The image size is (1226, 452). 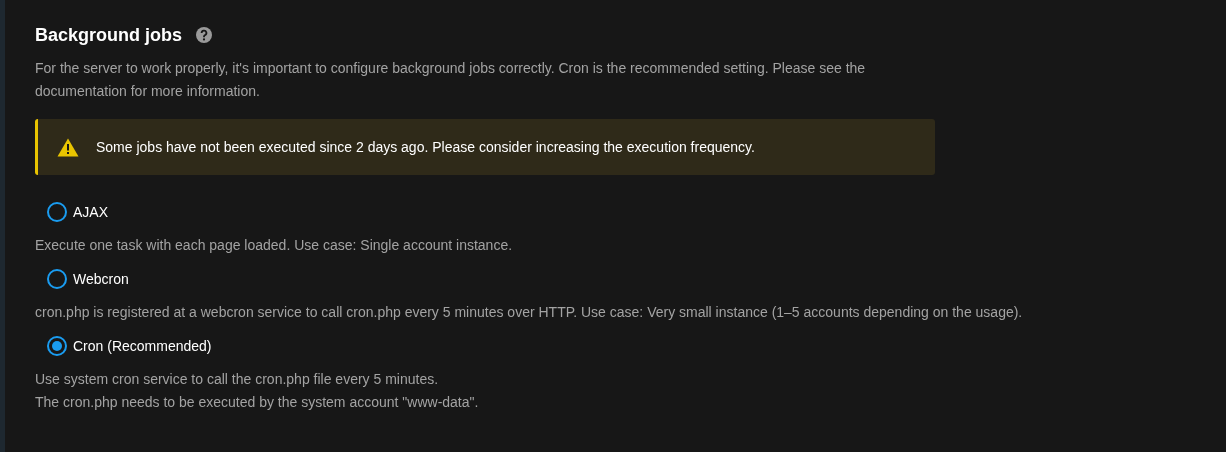 What do you see at coordinates (451, 80) in the screenshot?
I see `section-description: For the server to work properly, it's important to configure background jobs correctly. Cron is the recommended setting. Please see the documentation for more information.` at bounding box center [451, 80].